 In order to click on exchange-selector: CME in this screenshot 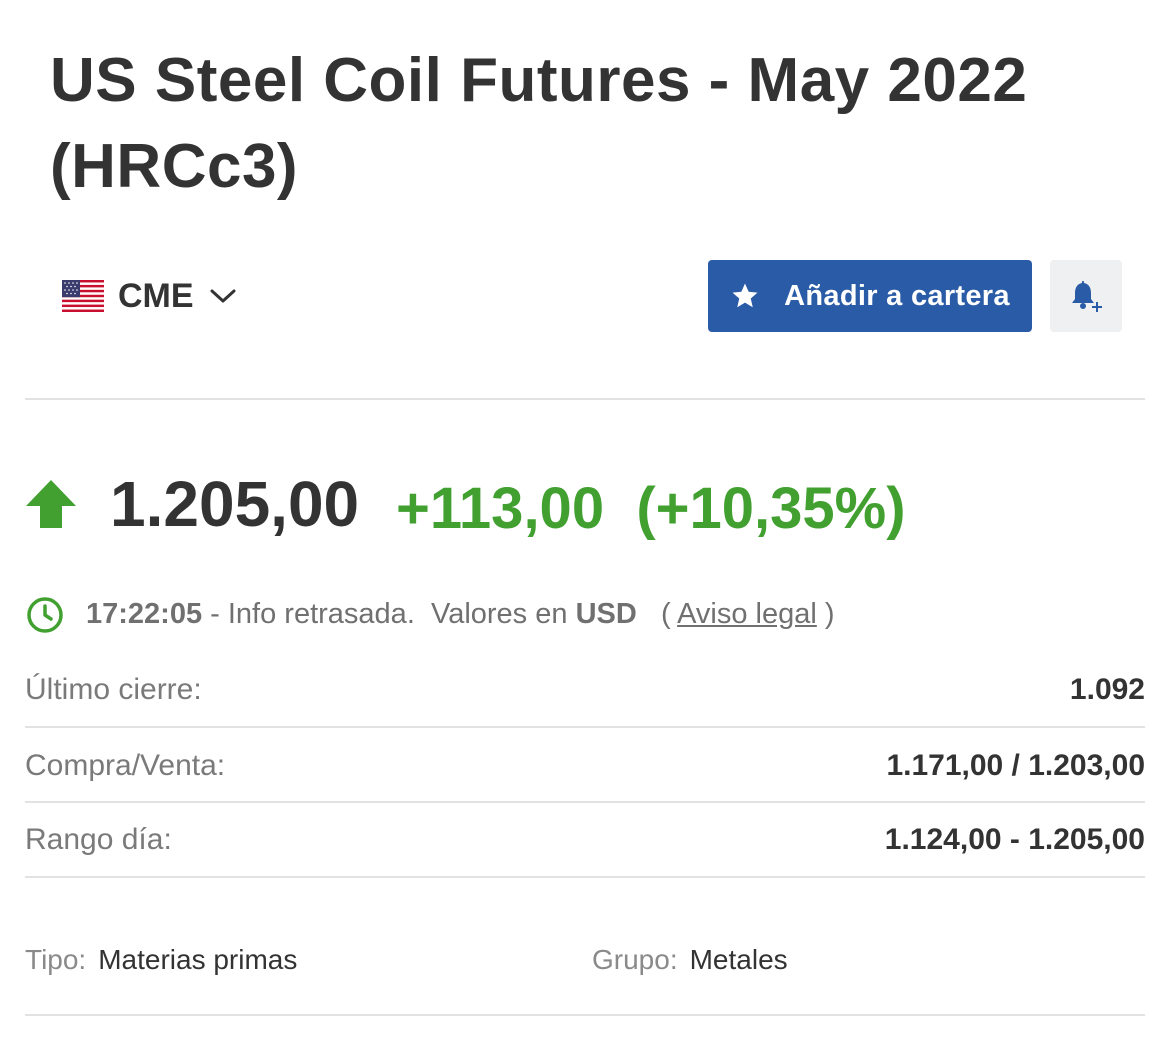, I will do `click(149, 296)`.